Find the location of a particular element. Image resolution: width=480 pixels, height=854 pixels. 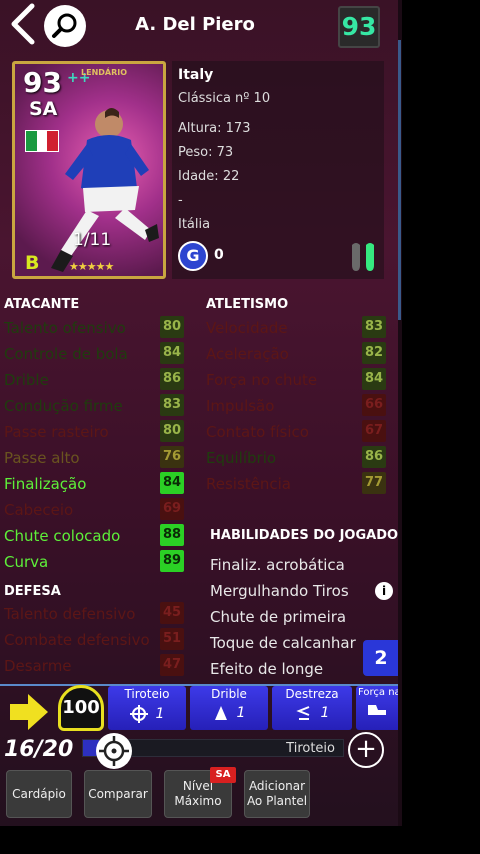

stat-label: Drible is located at coordinates (26, 380).